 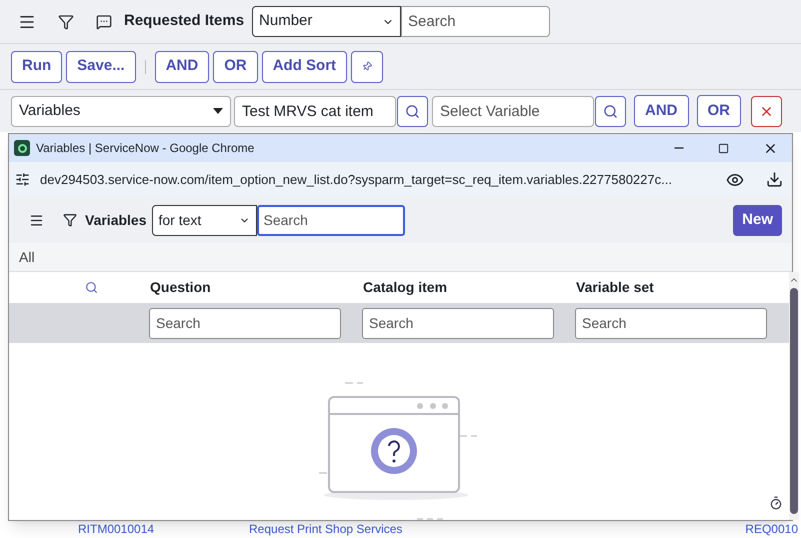 I want to click on column-header: Question, so click(x=256, y=287).